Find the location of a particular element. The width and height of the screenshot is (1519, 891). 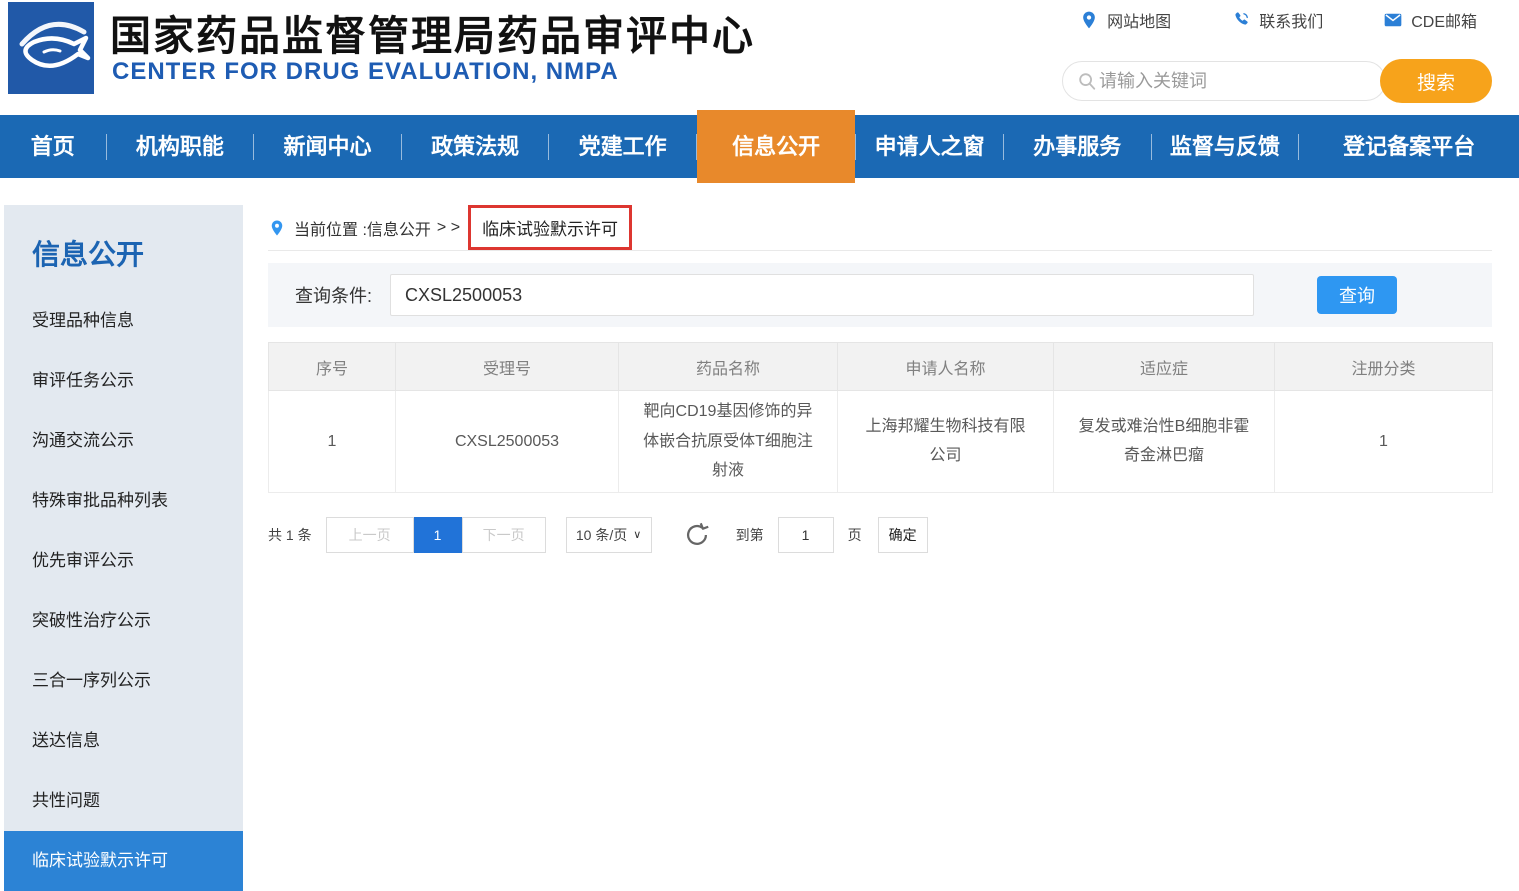

sitemap-label: 网站地图 is located at coordinates (1139, 22).